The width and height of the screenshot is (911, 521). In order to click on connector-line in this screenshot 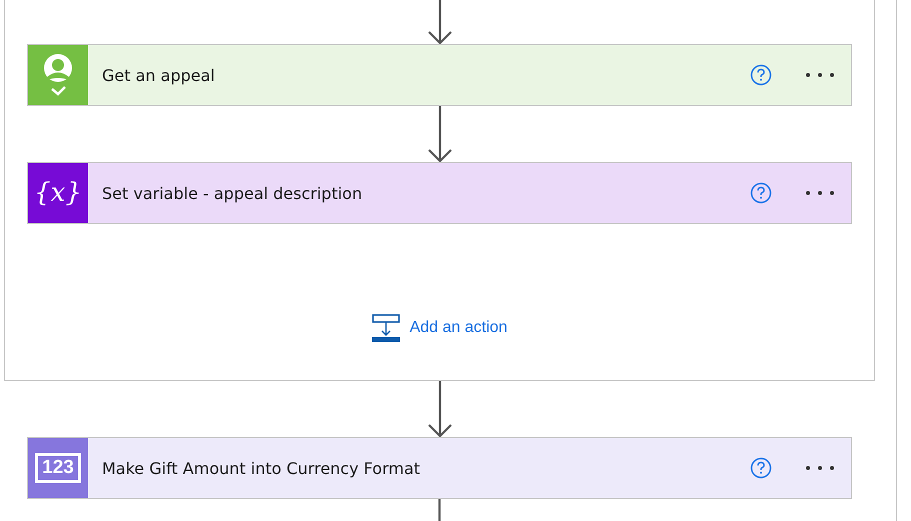, I will do `click(439, 510)`.